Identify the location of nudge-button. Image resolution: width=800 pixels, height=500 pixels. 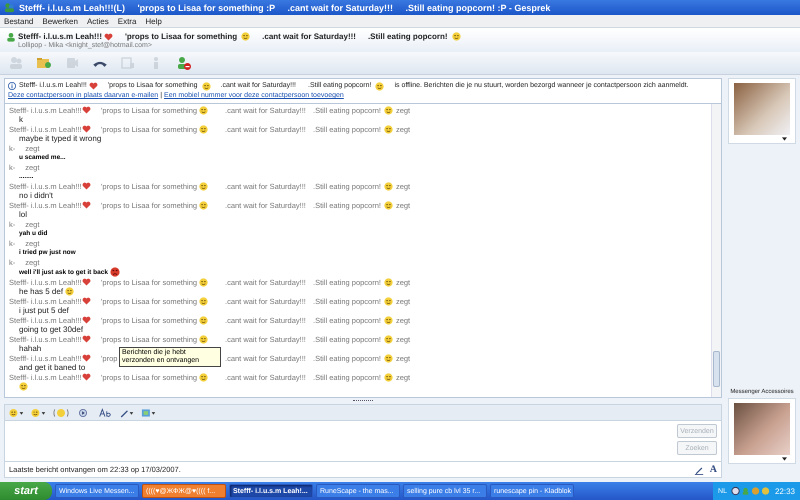
(61, 413).